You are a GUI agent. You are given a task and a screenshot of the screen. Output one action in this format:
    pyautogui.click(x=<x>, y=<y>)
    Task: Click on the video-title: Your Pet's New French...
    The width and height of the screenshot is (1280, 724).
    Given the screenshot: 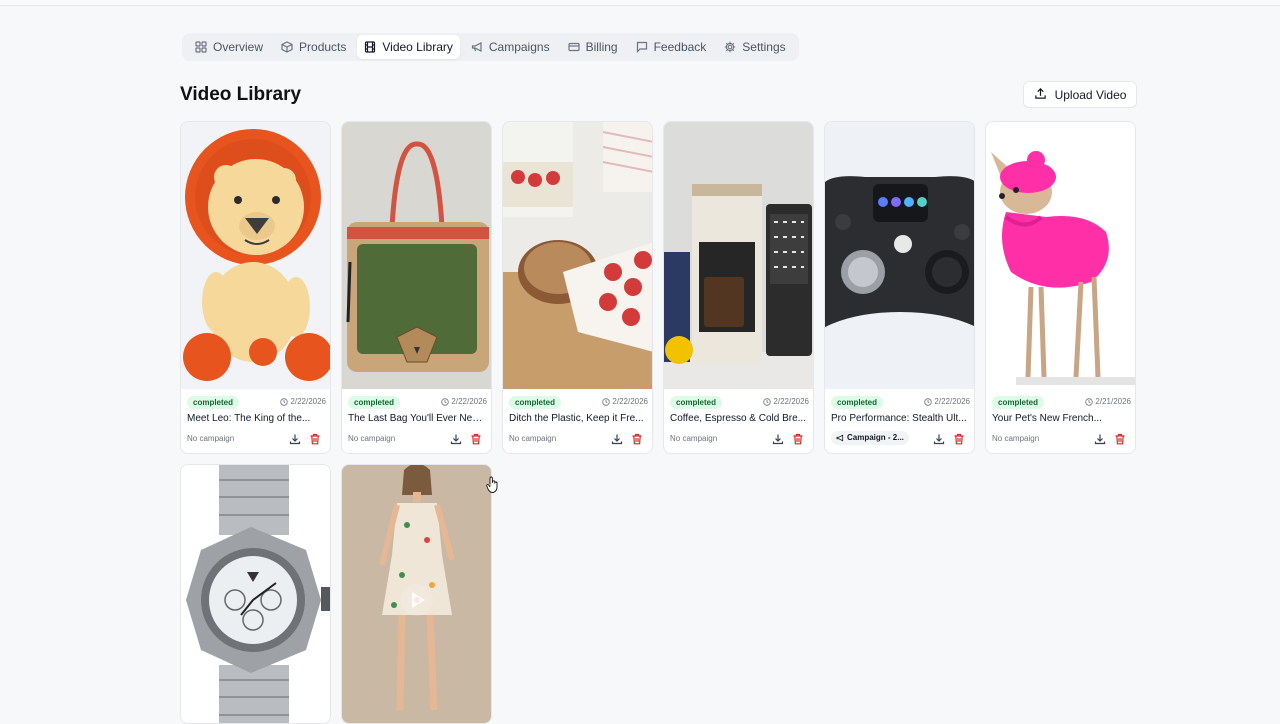 What is the action you would take?
    pyautogui.click(x=1047, y=418)
    